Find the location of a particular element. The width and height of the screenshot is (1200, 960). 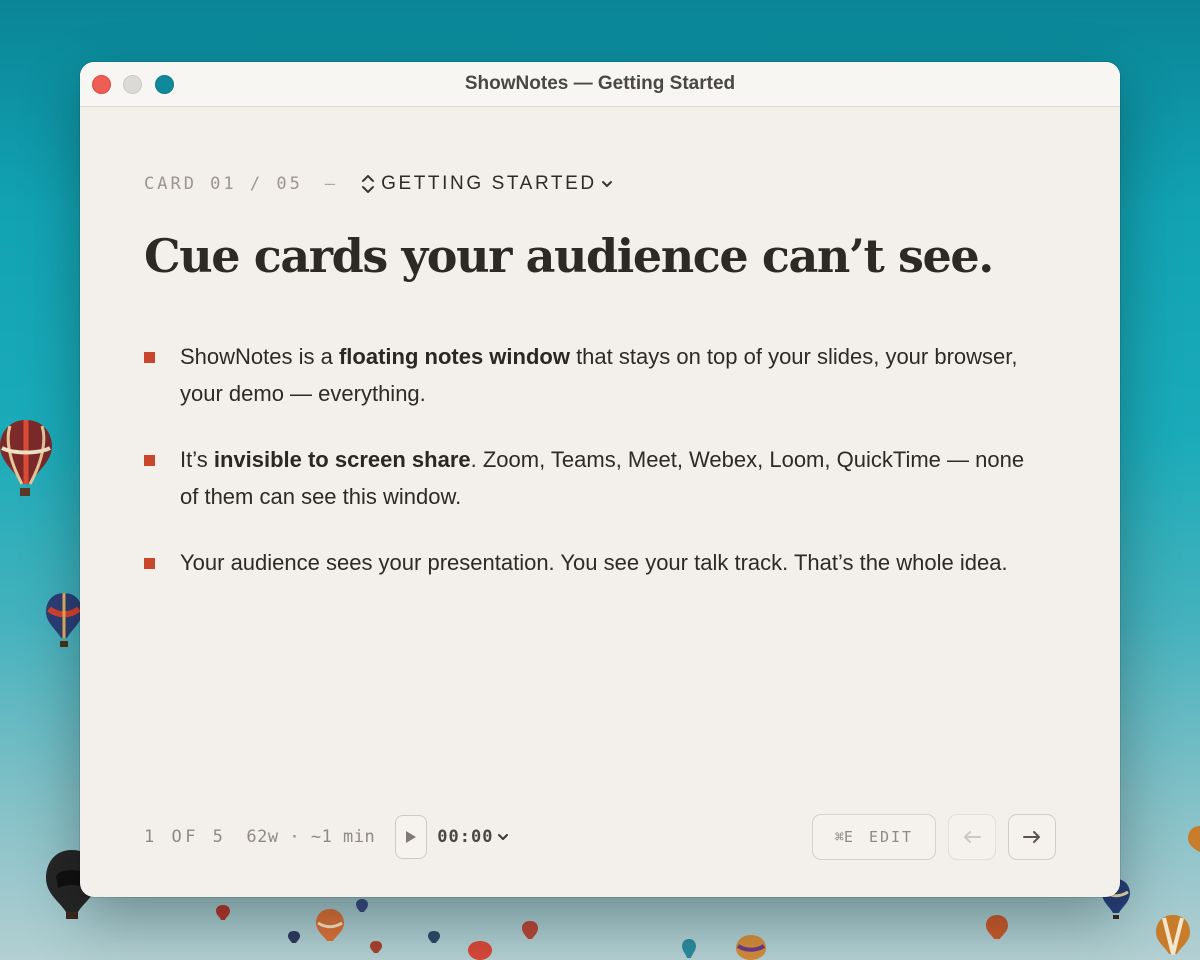

window-title: ShowNotes — Getting Started is located at coordinates (600, 83).